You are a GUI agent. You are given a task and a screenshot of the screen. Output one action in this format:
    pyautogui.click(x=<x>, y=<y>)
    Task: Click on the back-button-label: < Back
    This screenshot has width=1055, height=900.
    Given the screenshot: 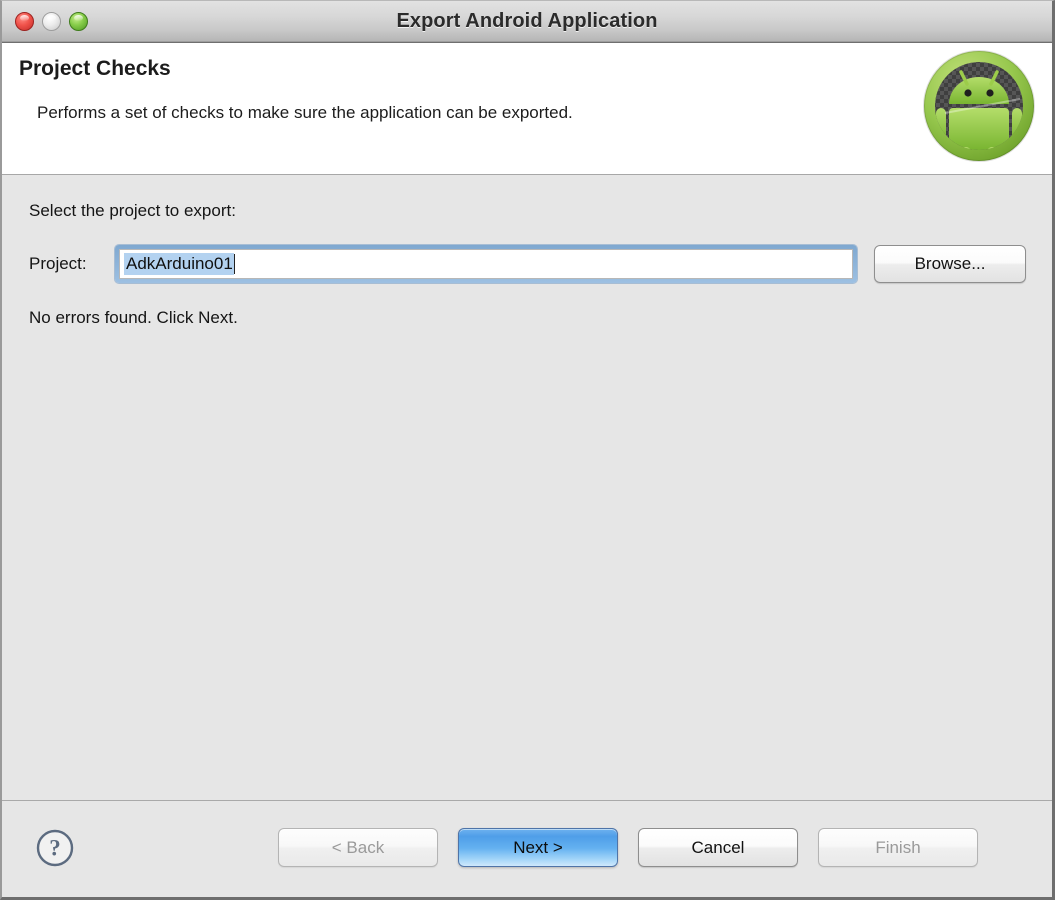 What is the action you would take?
    pyautogui.click(x=358, y=847)
    